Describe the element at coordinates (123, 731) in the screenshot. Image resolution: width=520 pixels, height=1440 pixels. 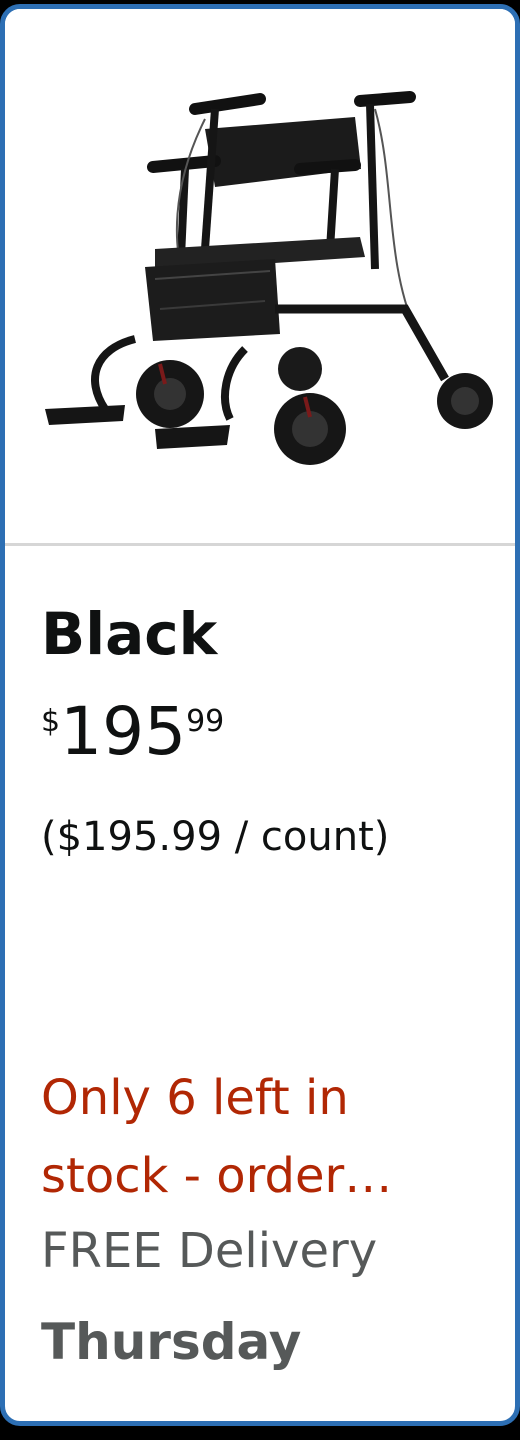
I see `price-whole: 195` at that location.